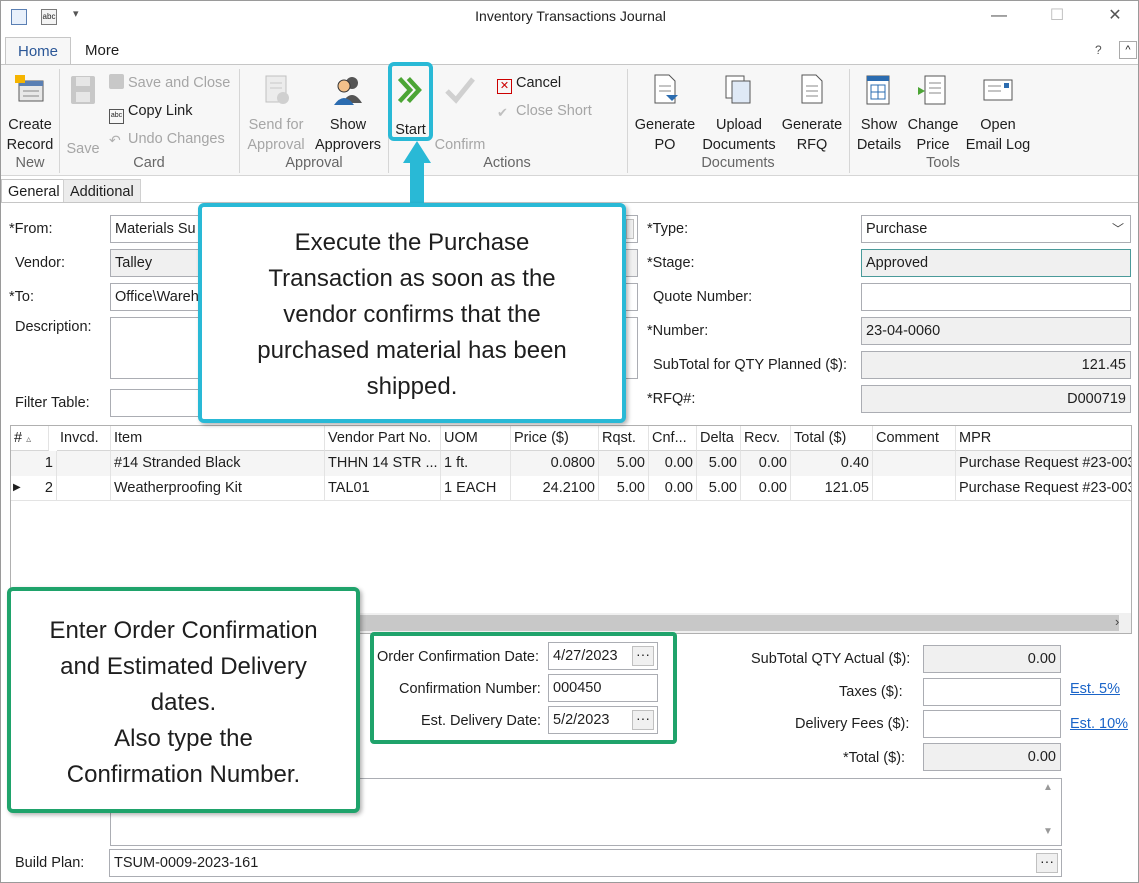 The image size is (1139, 883). Describe the element at coordinates (348, 125) in the screenshot. I see `show-approvers-label-1: Show` at that location.